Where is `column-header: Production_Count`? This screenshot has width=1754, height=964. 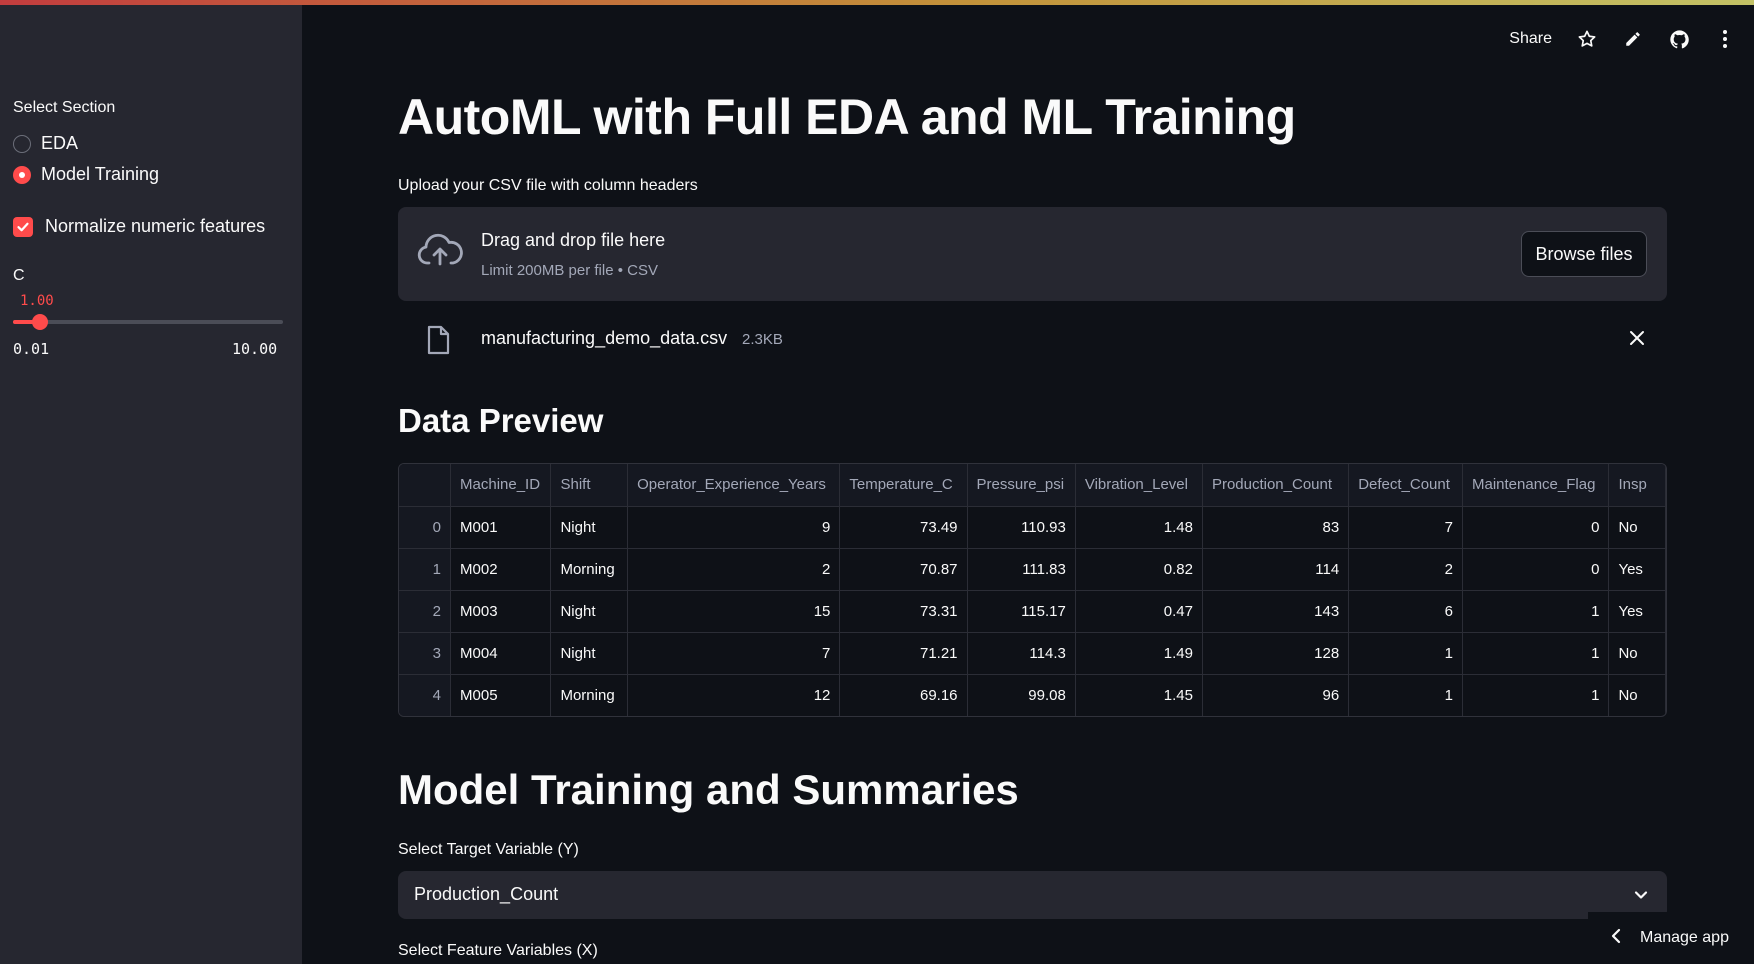
column-header: Production_Count is located at coordinates (1276, 485).